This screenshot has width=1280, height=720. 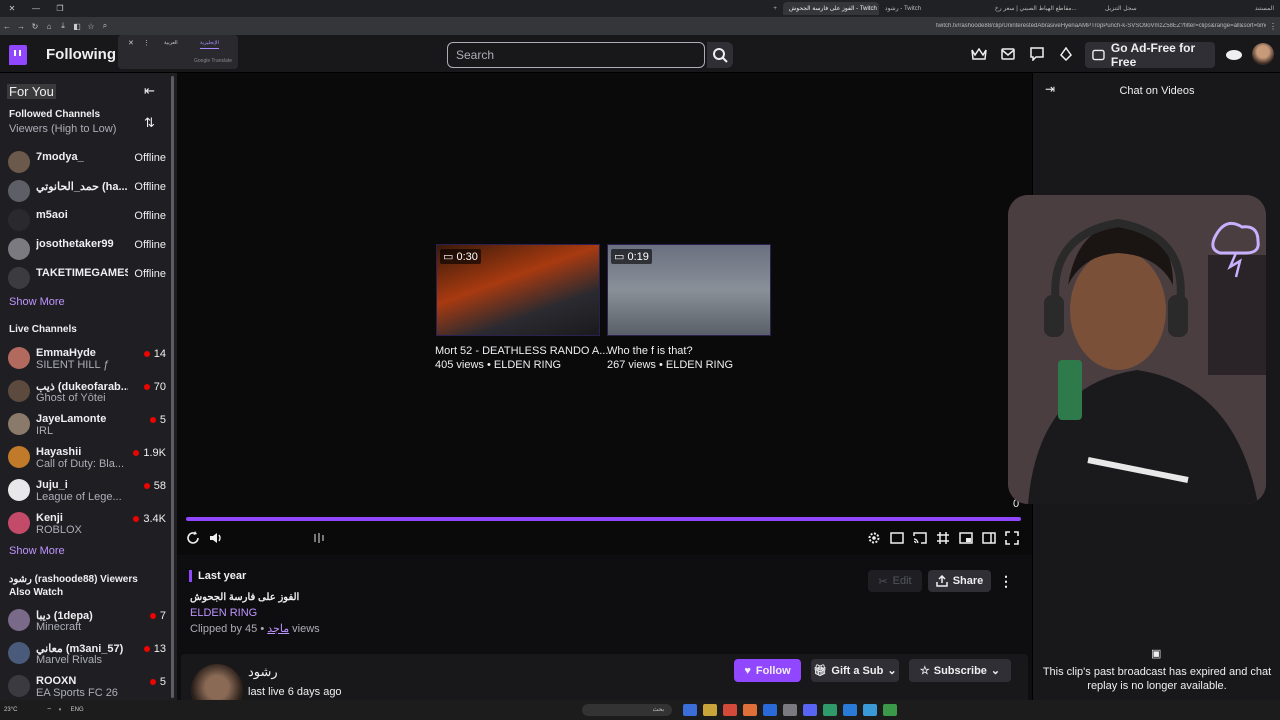 I want to click on new-tab-button: +, so click(x=775, y=8).